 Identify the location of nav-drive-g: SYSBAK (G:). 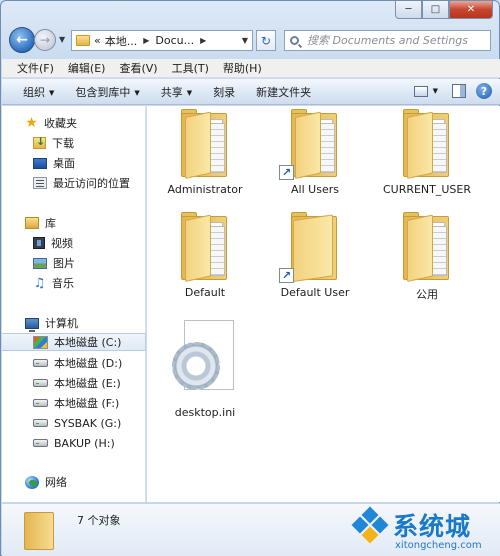
(74, 423).